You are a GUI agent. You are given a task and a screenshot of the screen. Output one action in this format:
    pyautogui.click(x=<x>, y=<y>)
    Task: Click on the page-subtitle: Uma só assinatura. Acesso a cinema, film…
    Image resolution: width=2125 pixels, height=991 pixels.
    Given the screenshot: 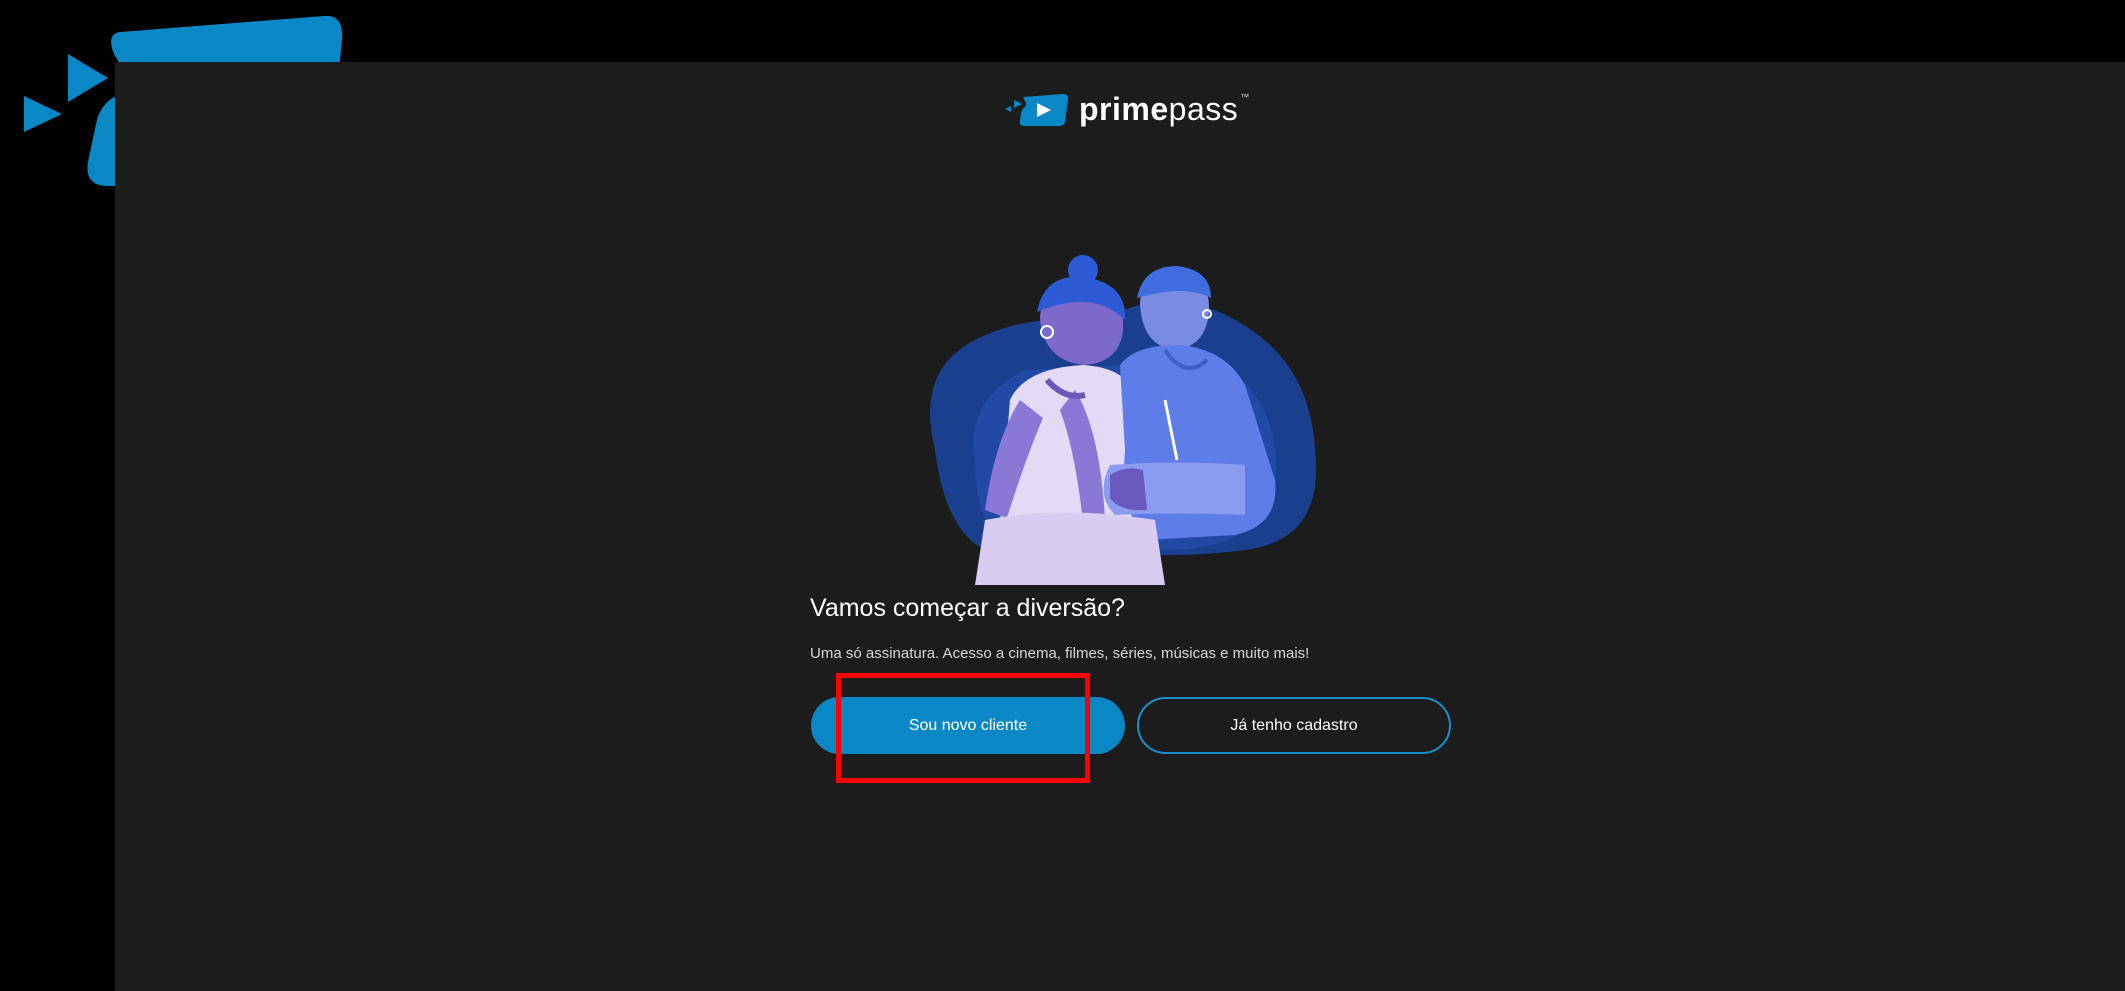 What is the action you would take?
    pyautogui.click(x=1060, y=653)
    